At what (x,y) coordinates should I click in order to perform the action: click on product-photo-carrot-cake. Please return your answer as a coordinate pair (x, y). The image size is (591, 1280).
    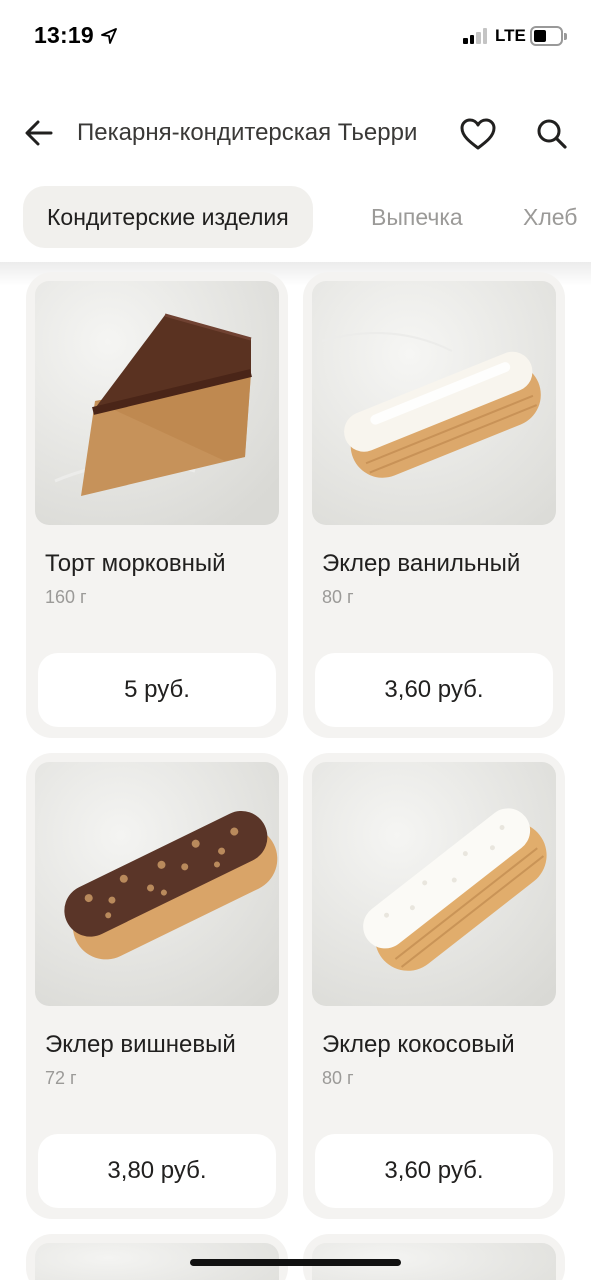
    Looking at the image, I should click on (157, 403).